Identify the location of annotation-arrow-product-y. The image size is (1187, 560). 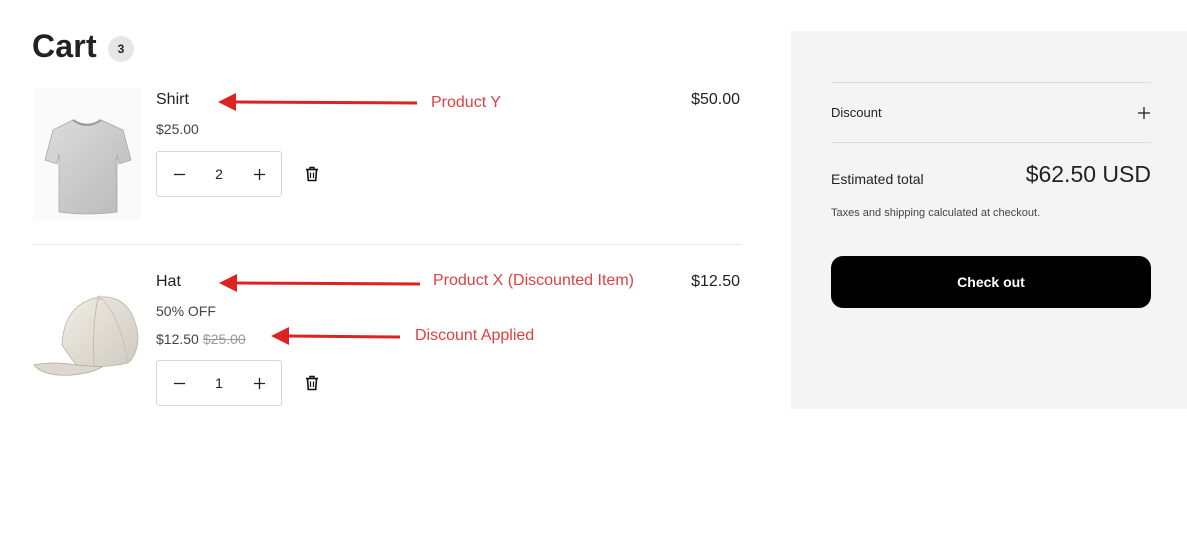
(318, 102).